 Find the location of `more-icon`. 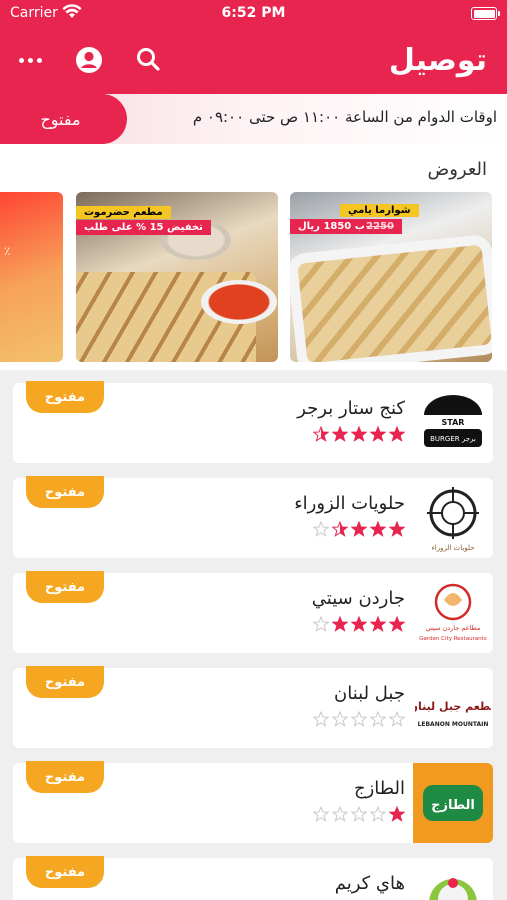

more-icon is located at coordinates (31, 60).